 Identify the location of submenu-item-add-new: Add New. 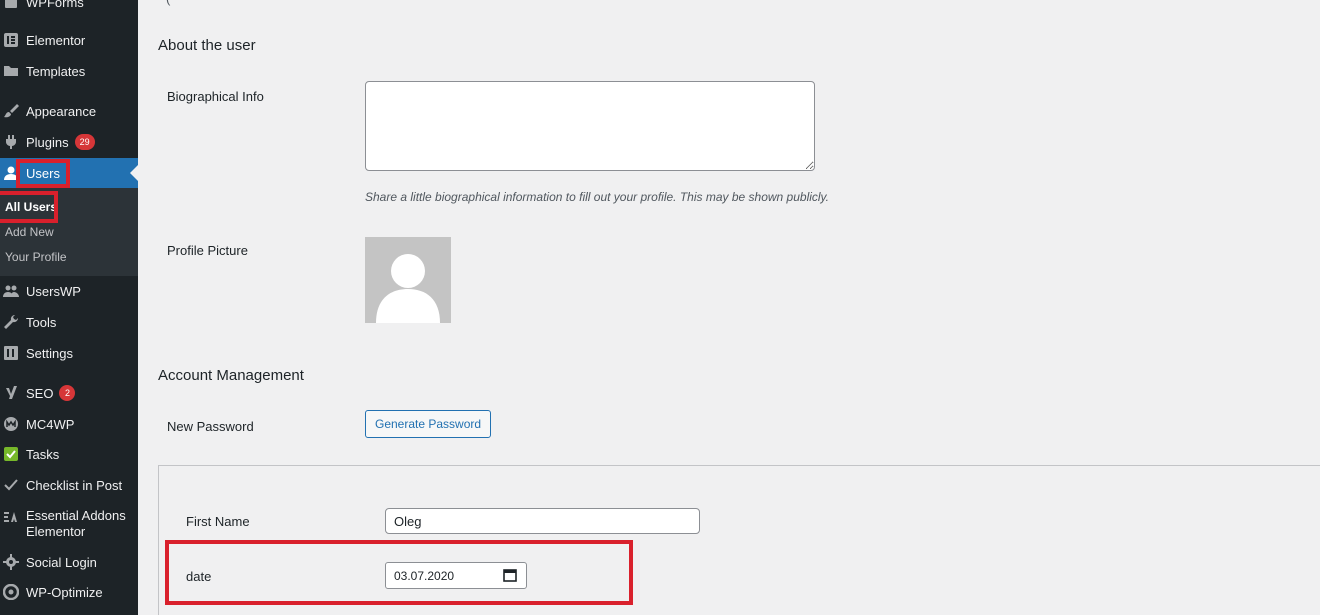
(29, 232).